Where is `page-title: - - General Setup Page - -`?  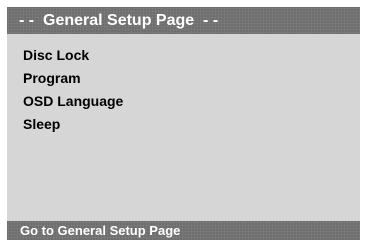
page-title: - - General Setup Page - - is located at coordinates (119, 20).